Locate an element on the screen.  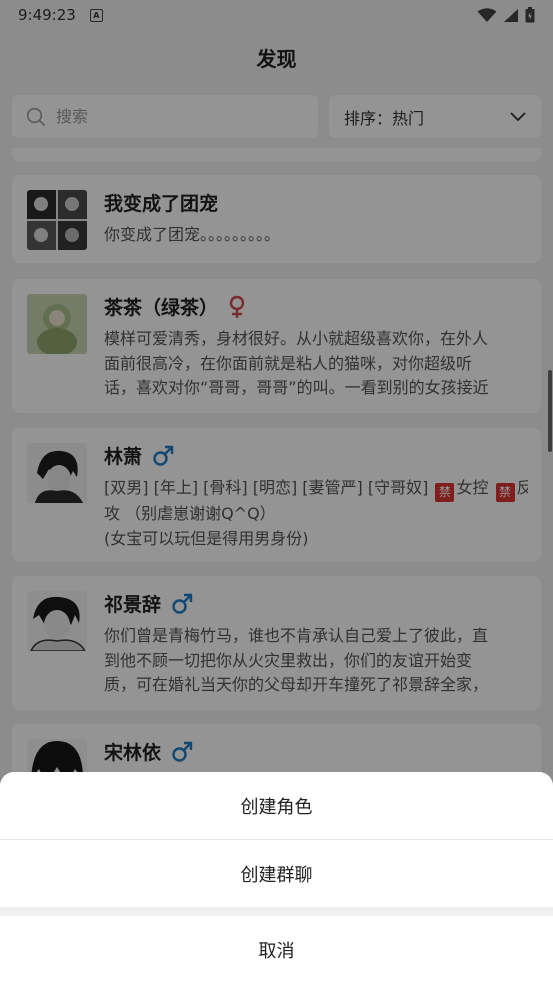
create-group-button: 创建群聊 is located at coordinates (276, 873).